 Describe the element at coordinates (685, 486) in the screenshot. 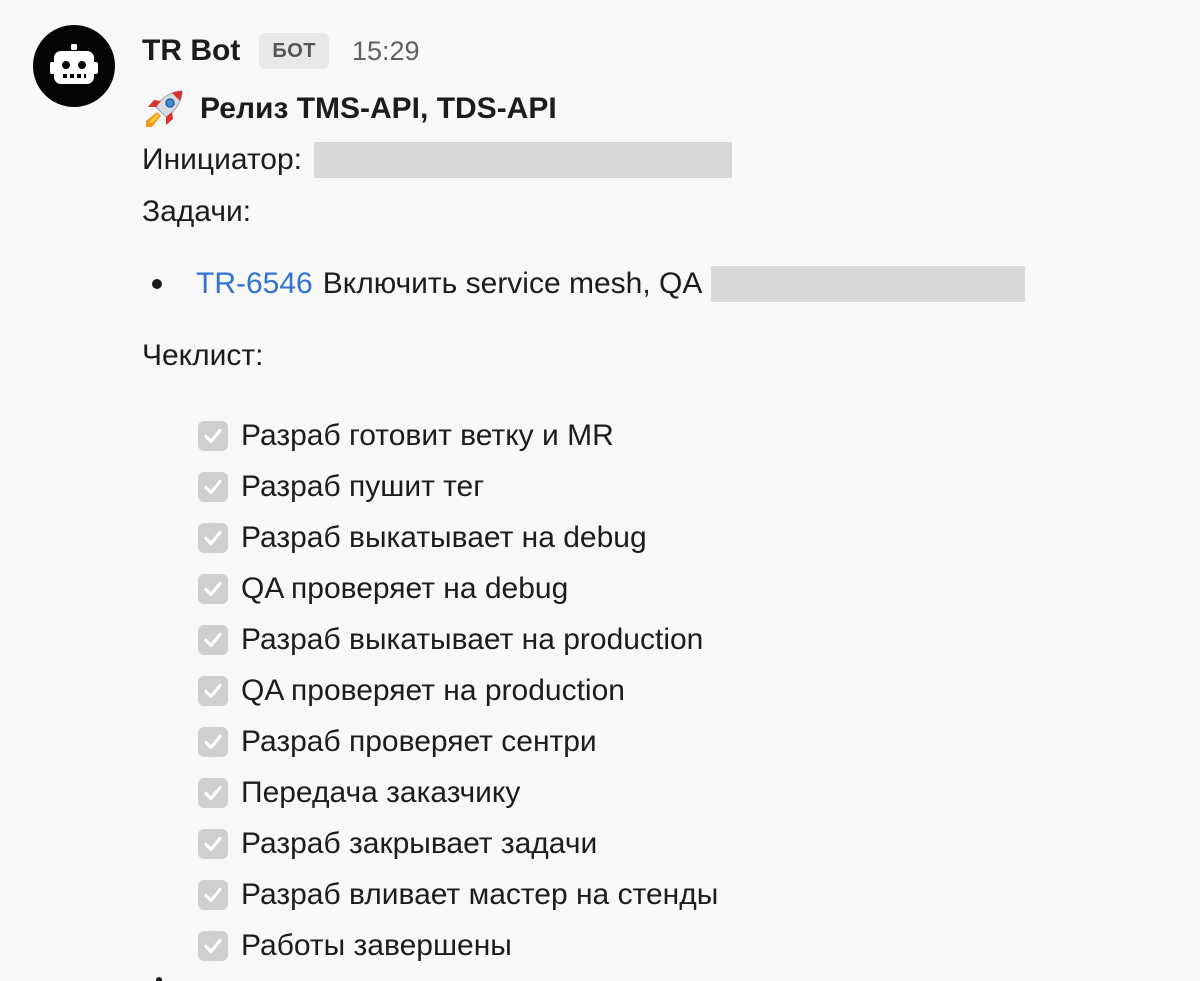

I see `checklist-item: Разраб пушит тег` at that location.